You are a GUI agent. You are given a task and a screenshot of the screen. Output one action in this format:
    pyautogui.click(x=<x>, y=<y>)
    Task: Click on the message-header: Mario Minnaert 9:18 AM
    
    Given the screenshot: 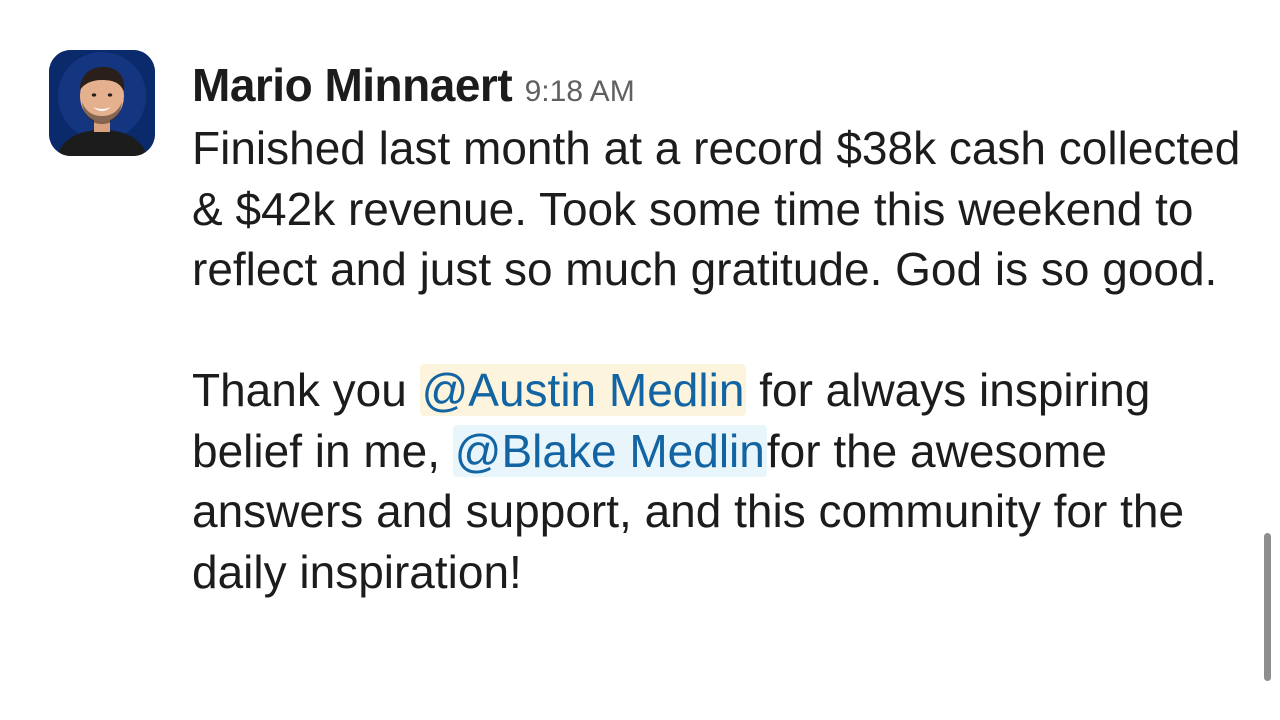 What is the action you would take?
    pyautogui.click(x=413, y=85)
    